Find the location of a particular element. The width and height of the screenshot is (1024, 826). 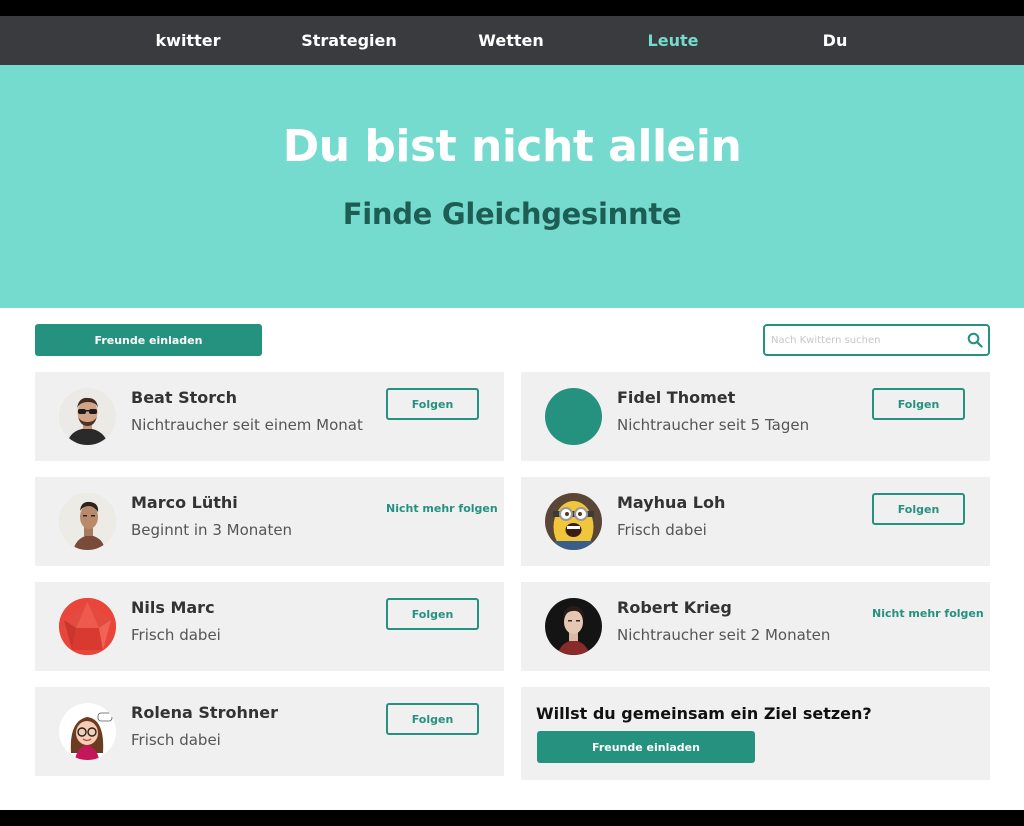

invite-friends-button: Freunde einladen is located at coordinates (148, 340).